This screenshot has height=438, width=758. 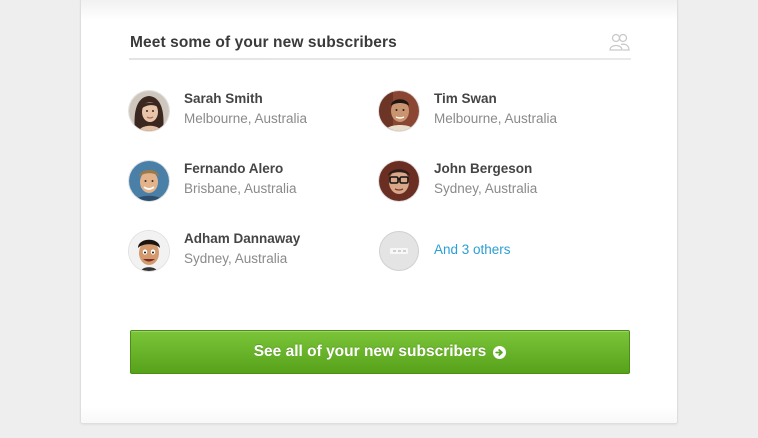 I want to click on section-title: Meet some of your new subscribers, so click(x=263, y=42).